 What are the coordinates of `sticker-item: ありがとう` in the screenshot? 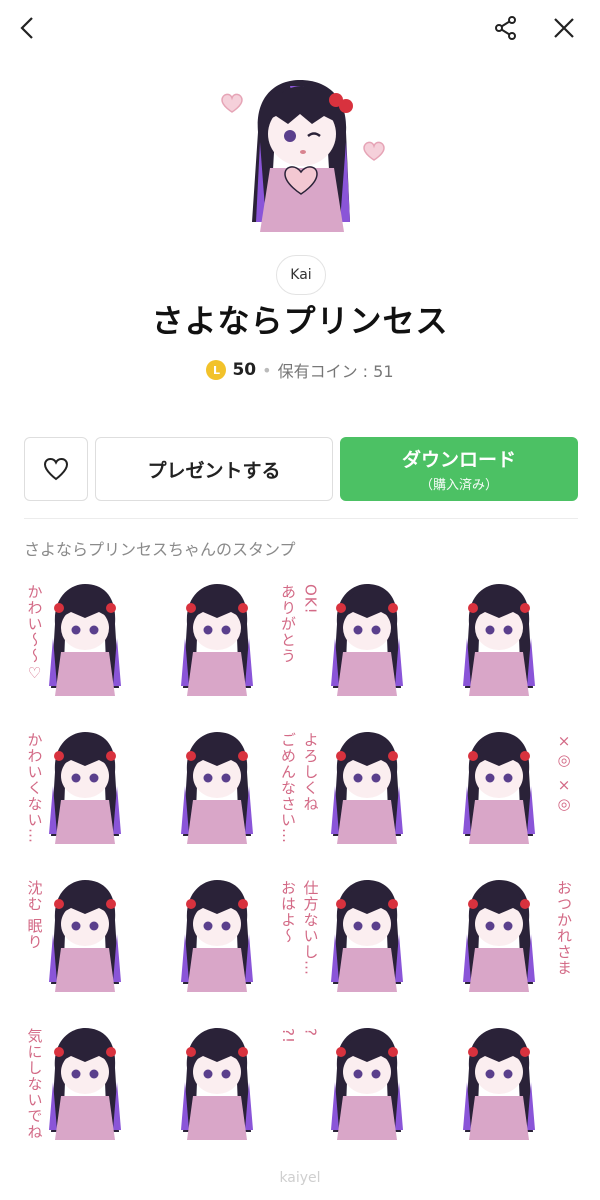 It's located at (231, 646).